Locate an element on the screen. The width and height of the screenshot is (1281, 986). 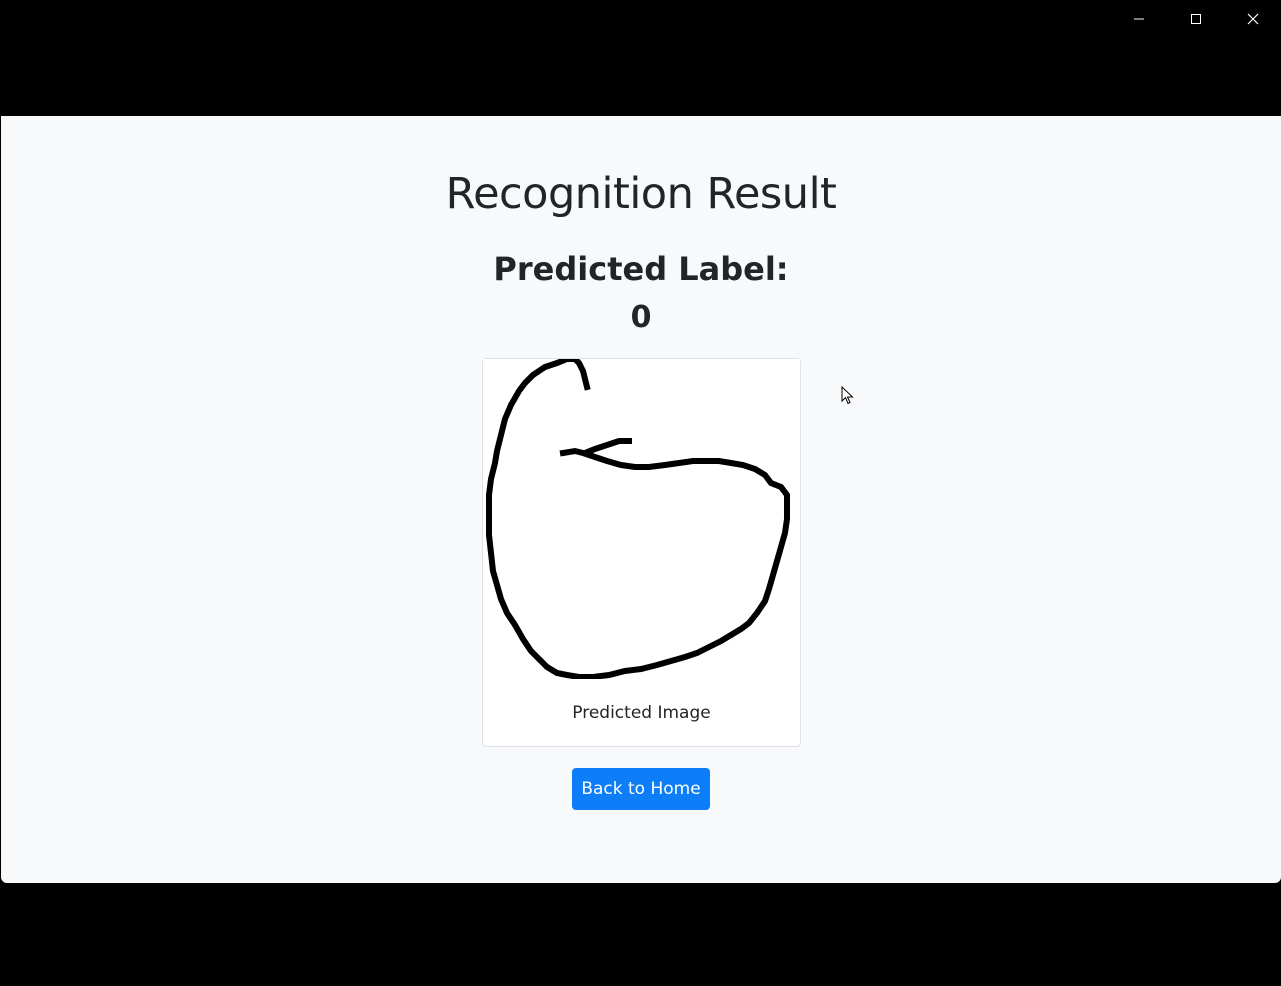
prediction-card: Predicted Image is located at coordinates (641, 552).